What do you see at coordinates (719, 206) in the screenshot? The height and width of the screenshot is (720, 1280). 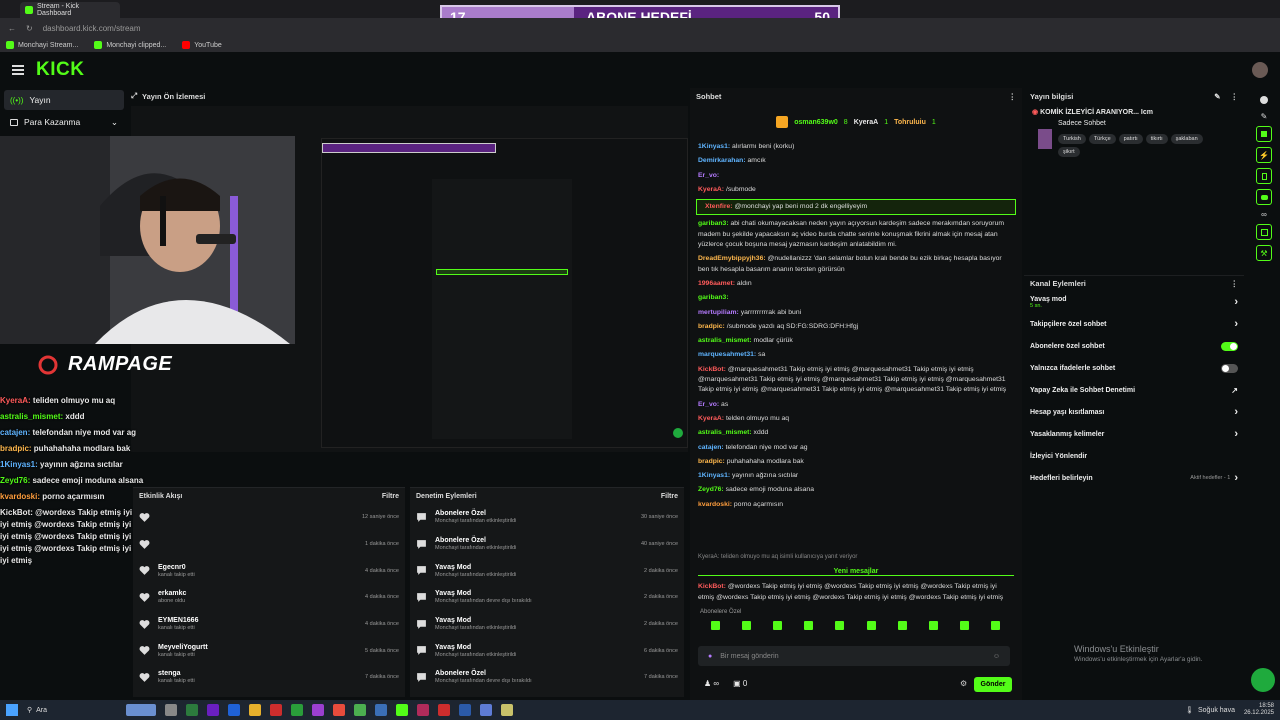 I see `chat-username: Xtenfire:` at bounding box center [719, 206].